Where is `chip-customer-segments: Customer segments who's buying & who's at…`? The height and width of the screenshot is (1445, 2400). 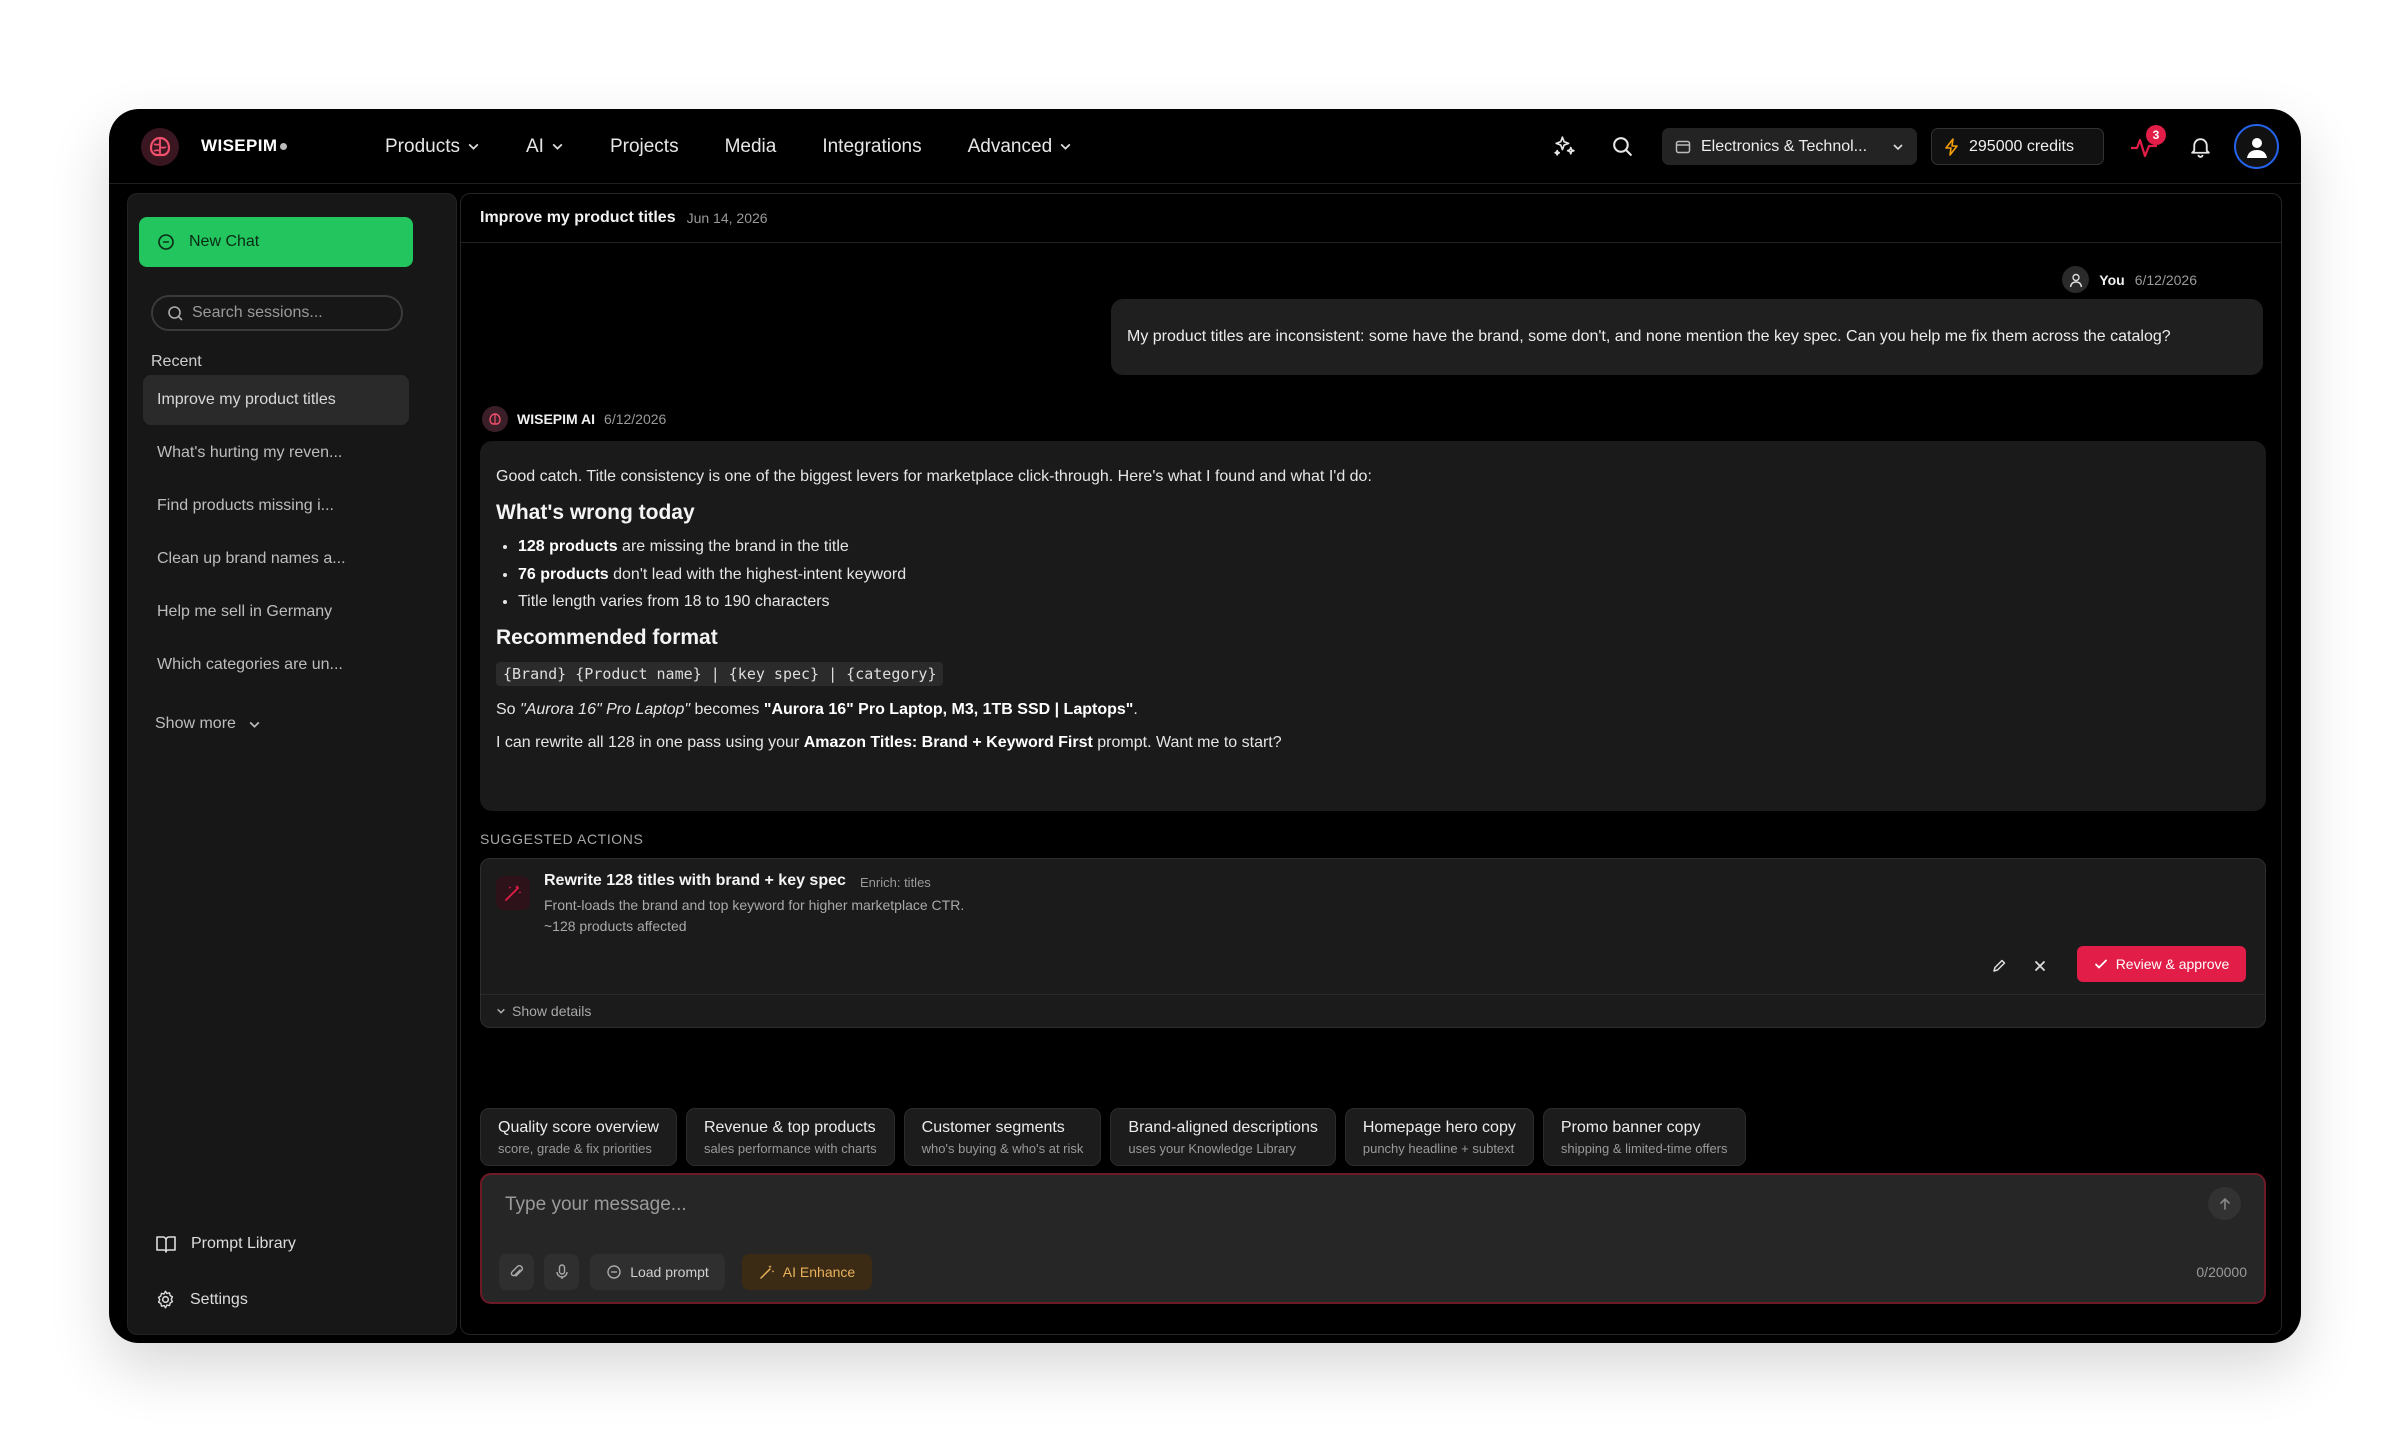
chip-customer-segments: Customer segments who's buying & who's at… is located at coordinates (1002, 1137).